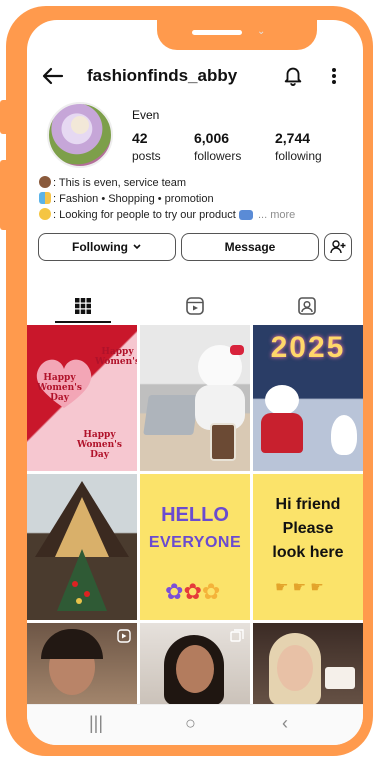  Describe the element at coordinates (82, 580) in the screenshot. I see `christmas-tree` at that location.